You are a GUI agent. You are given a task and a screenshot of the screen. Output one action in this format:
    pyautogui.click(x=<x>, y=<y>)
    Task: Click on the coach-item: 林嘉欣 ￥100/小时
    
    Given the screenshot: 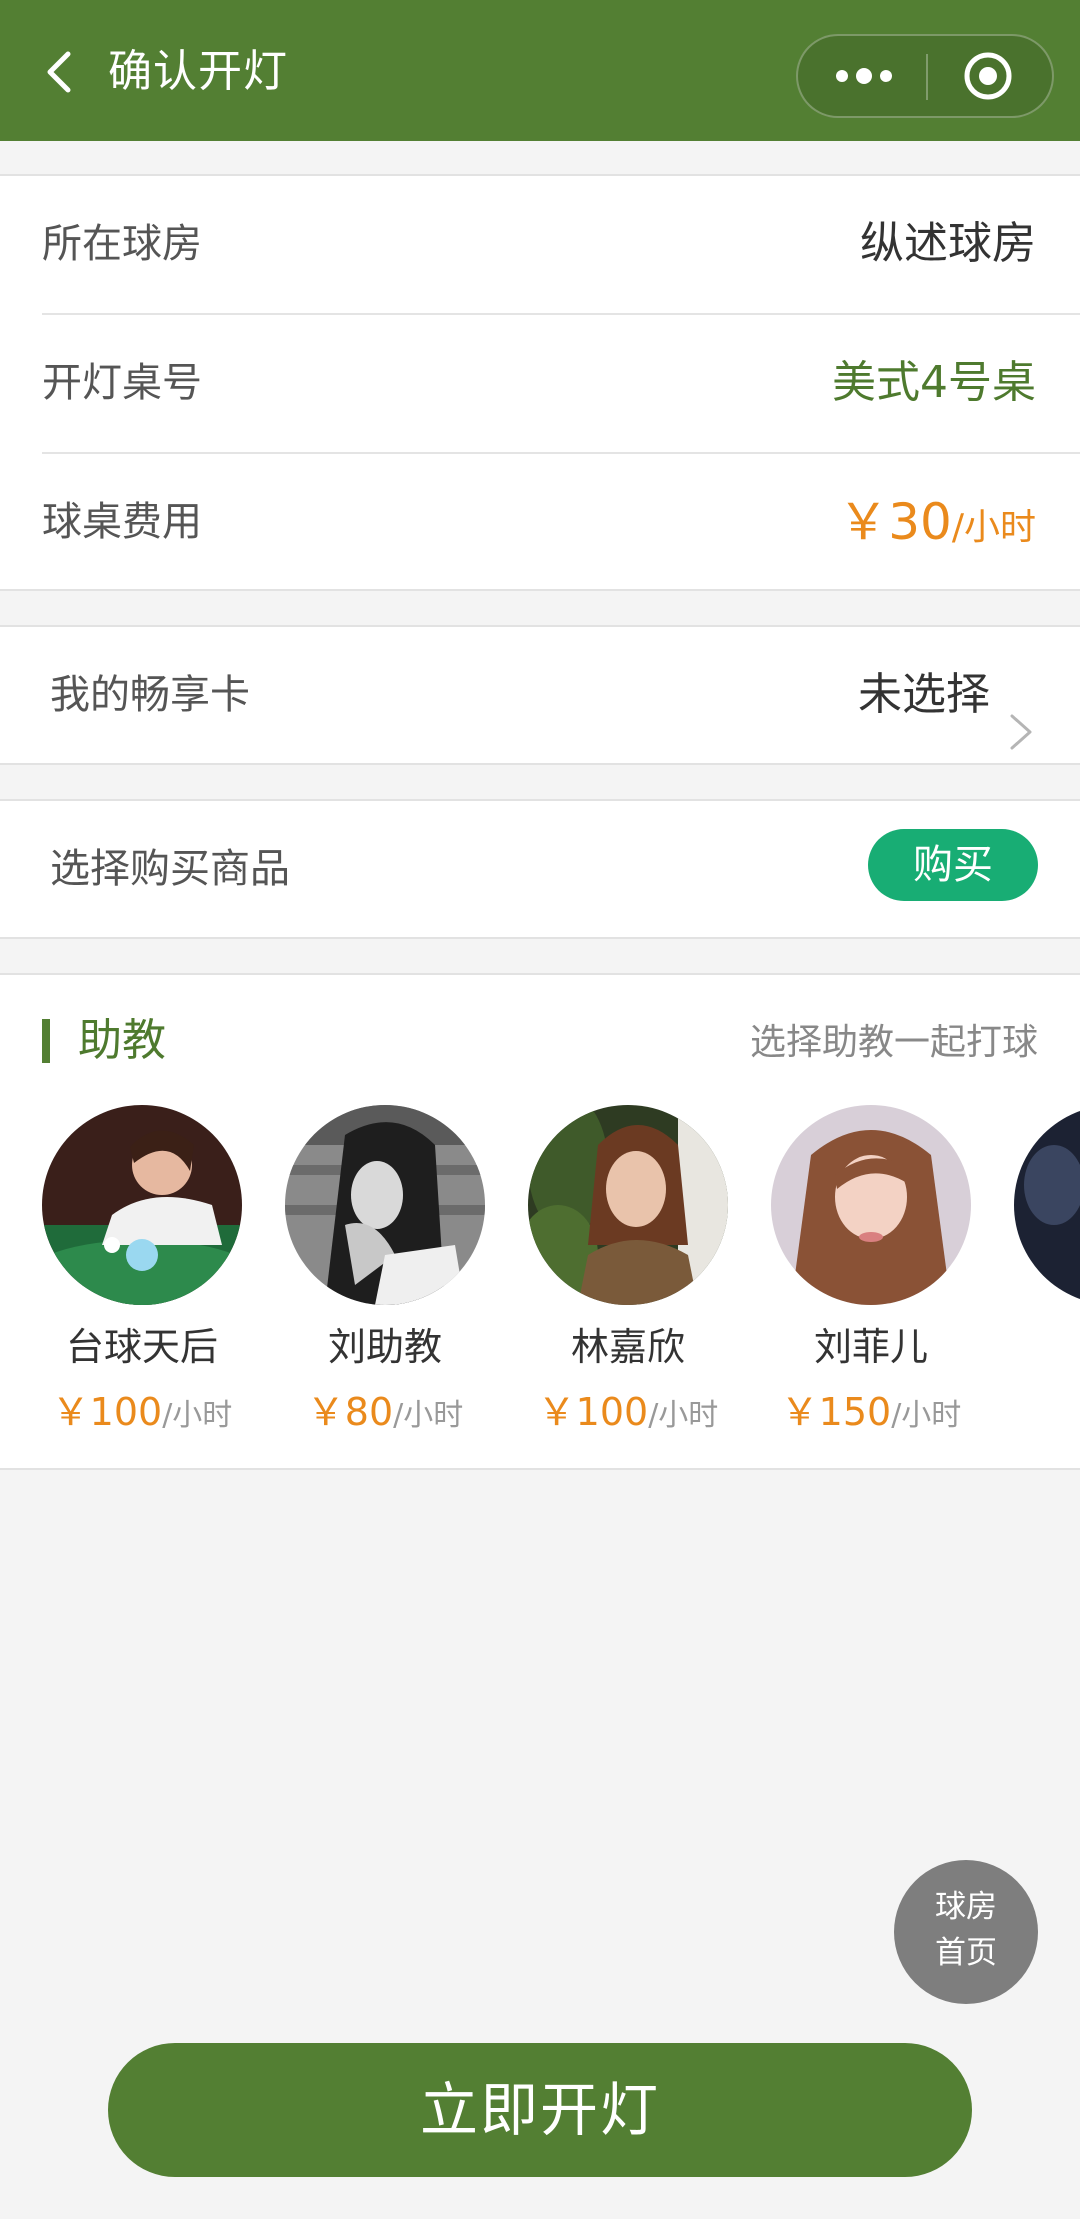 What is the action you would take?
    pyautogui.click(x=646, y=1270)
    